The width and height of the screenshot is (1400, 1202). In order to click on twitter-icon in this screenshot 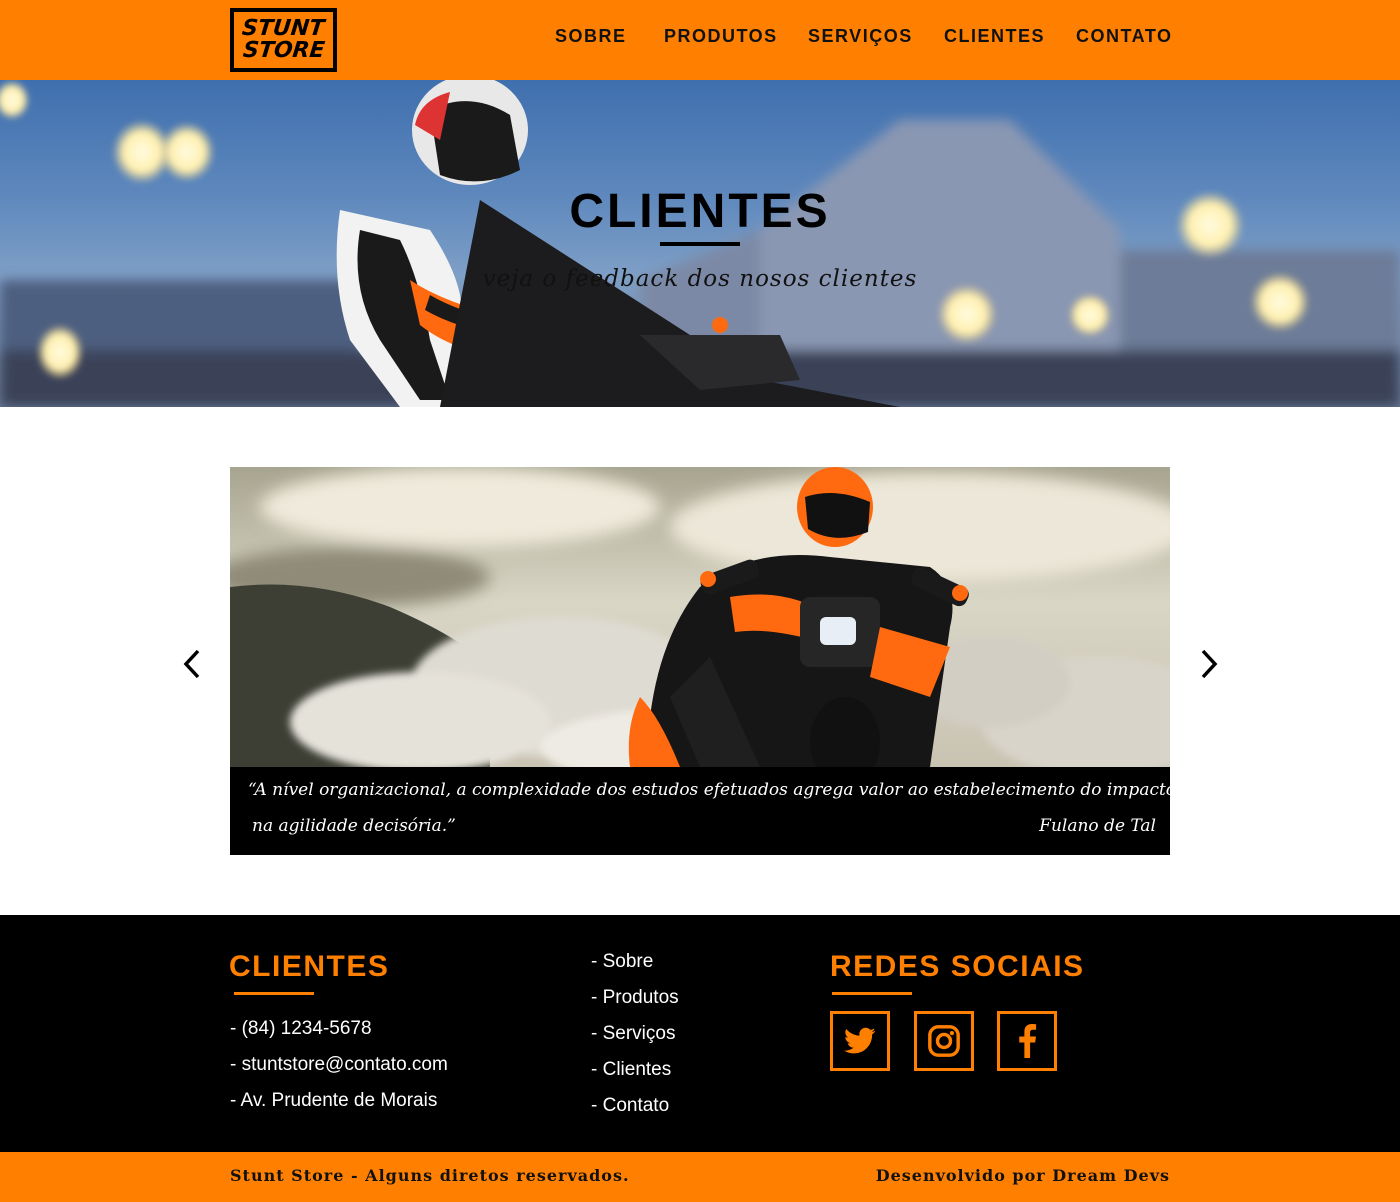, I will do `click(860, 1040)`.